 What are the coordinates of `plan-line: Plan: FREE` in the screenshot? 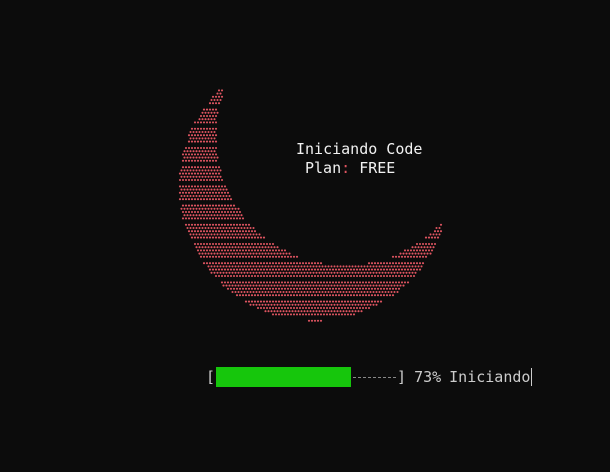 It's located at (350, 168).